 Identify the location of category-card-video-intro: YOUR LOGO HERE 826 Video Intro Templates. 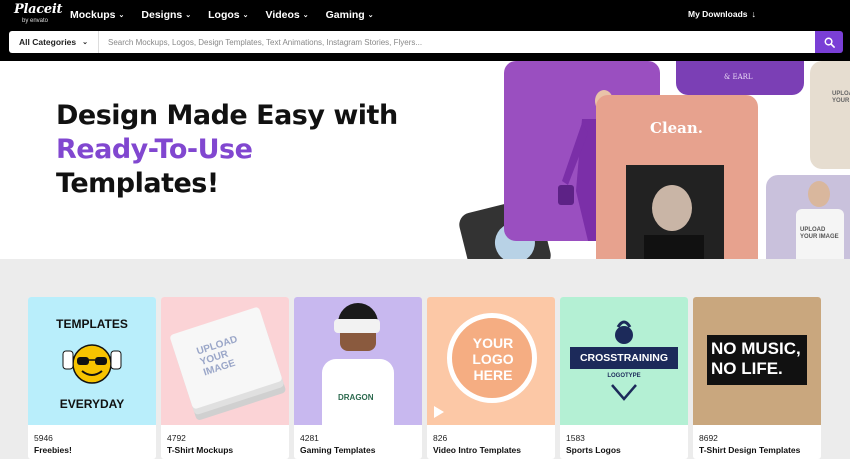
(491, 378).